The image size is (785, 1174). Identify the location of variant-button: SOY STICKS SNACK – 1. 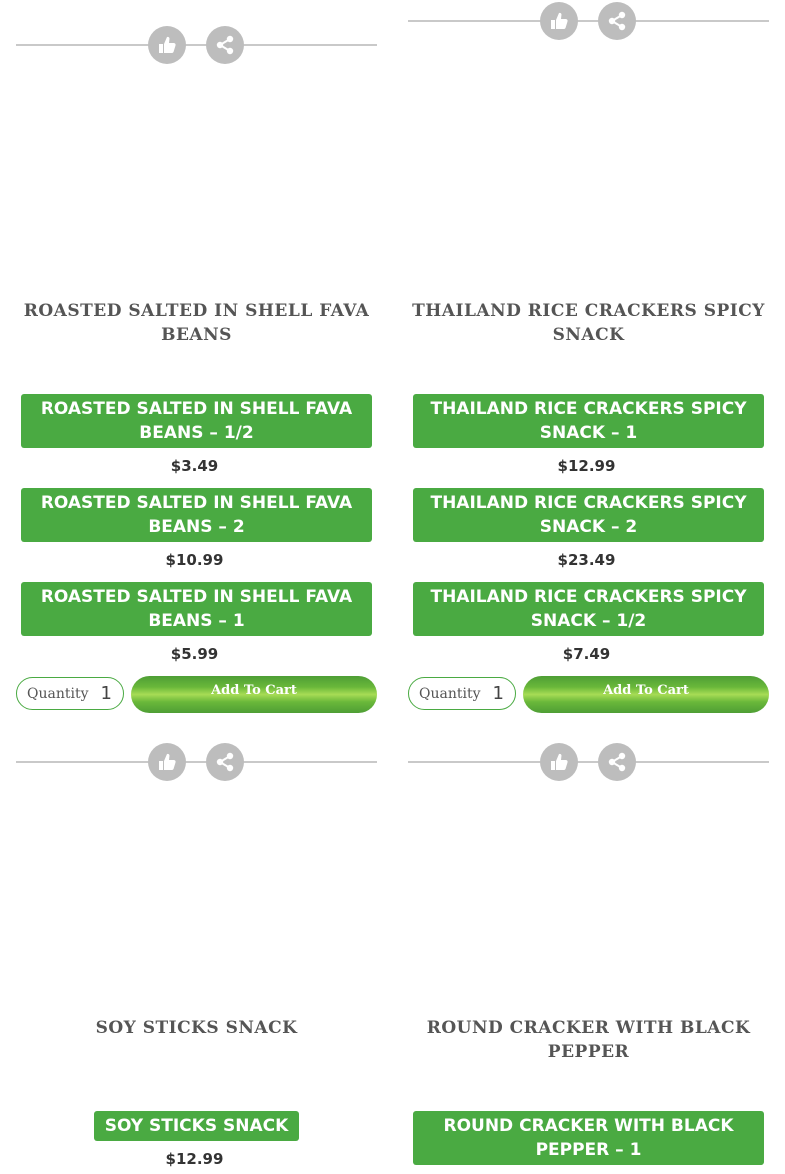
(196, 1135).